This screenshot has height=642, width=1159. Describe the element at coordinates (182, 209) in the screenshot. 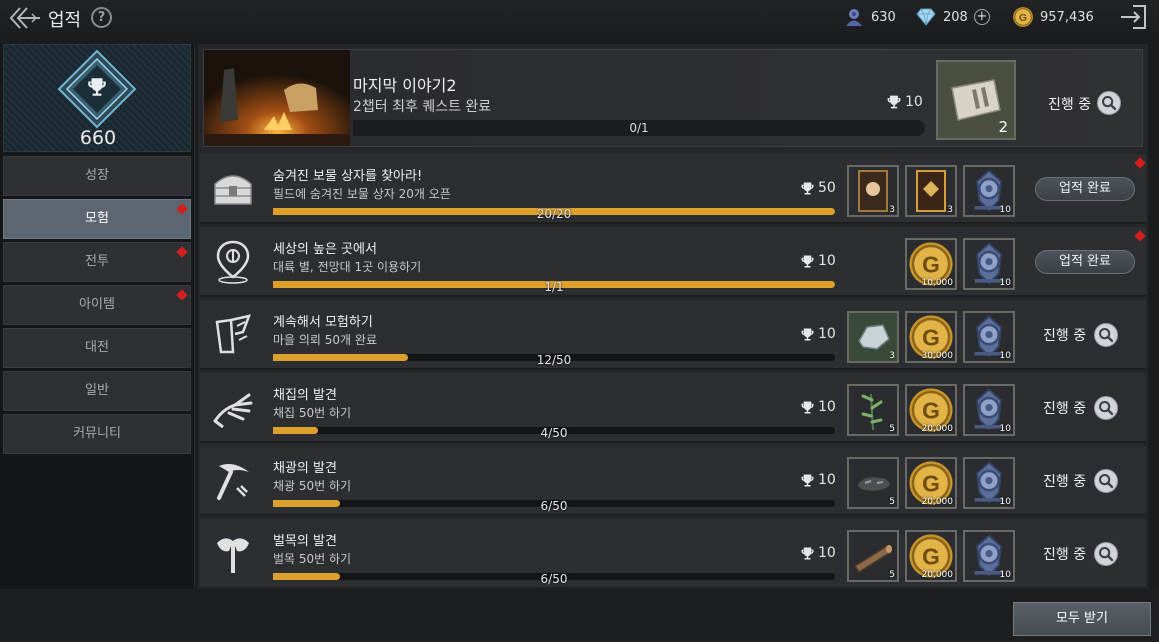

I see `alert-dot-icon` at that location.